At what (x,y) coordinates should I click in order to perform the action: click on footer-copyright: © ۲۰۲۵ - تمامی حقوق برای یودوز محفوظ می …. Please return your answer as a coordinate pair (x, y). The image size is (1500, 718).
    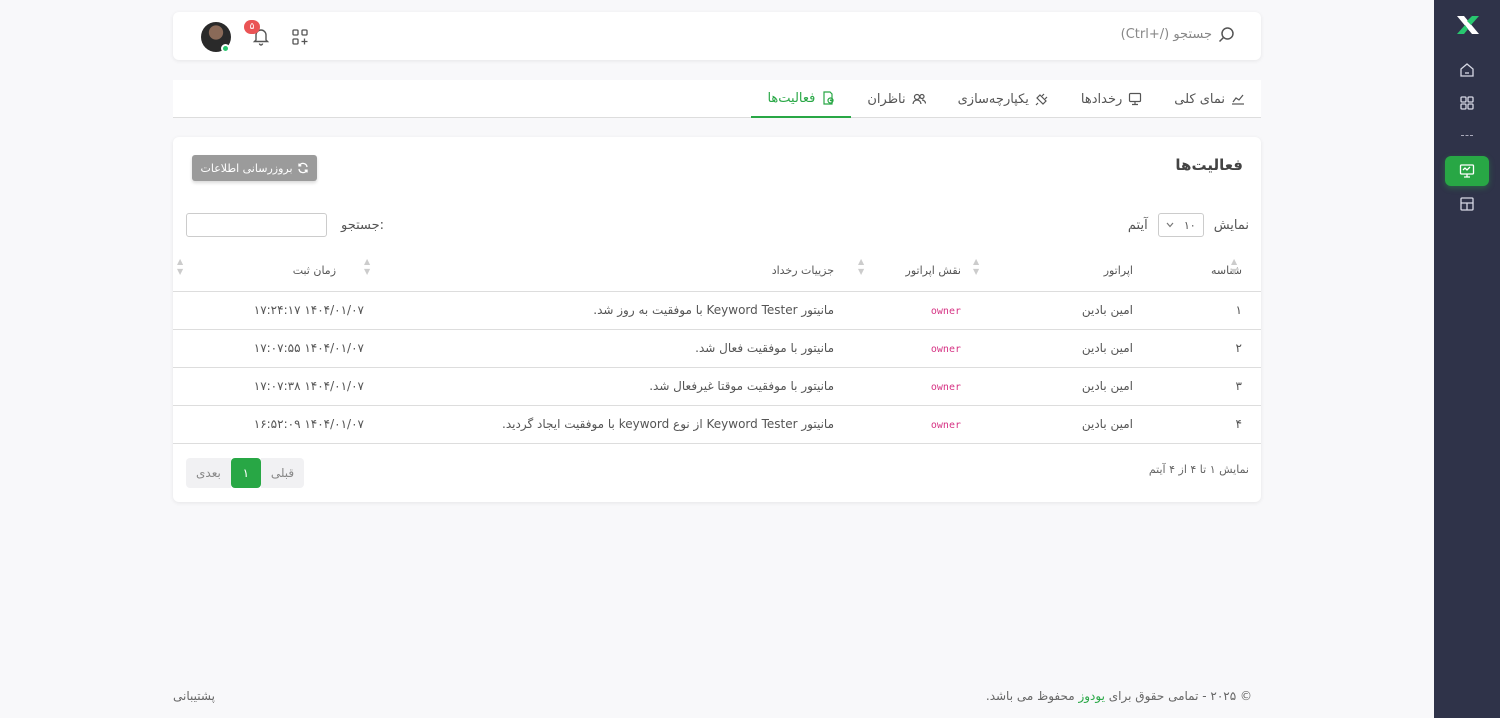
    Looking at the image, I should click on (1118, 696).